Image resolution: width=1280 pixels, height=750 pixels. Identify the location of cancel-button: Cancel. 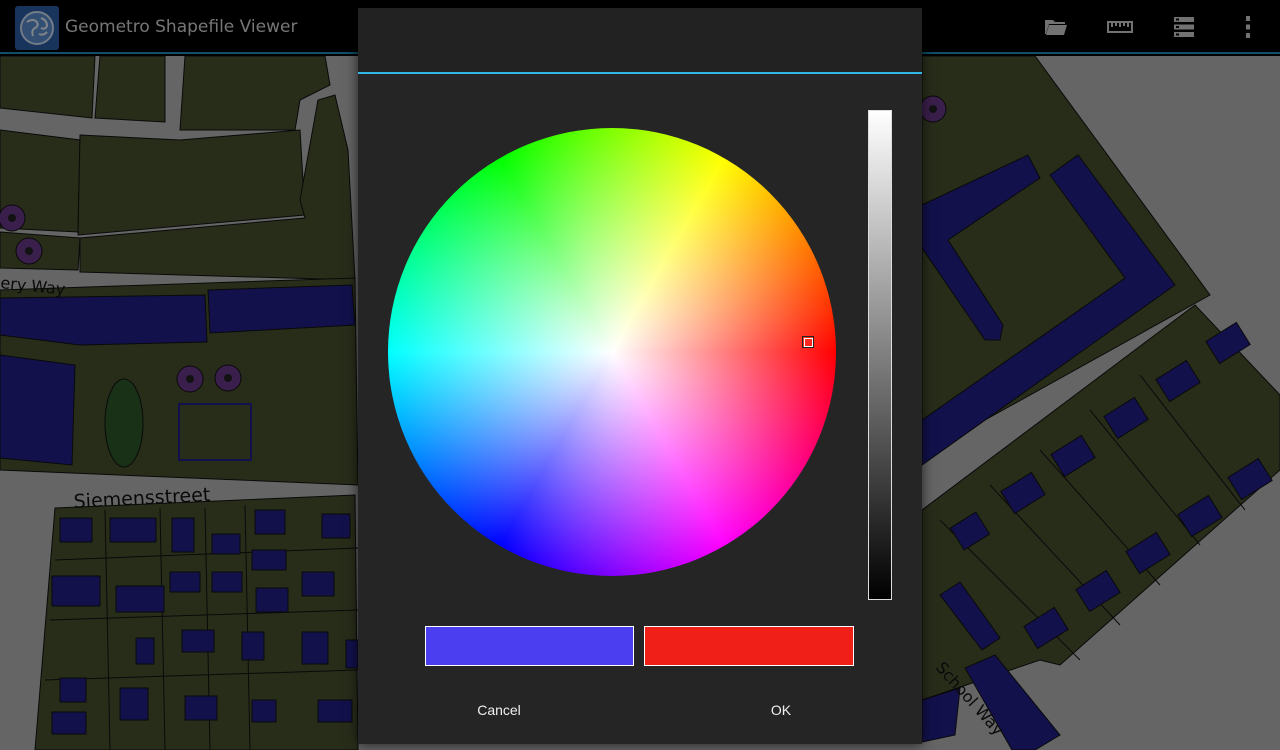
(499, 710).